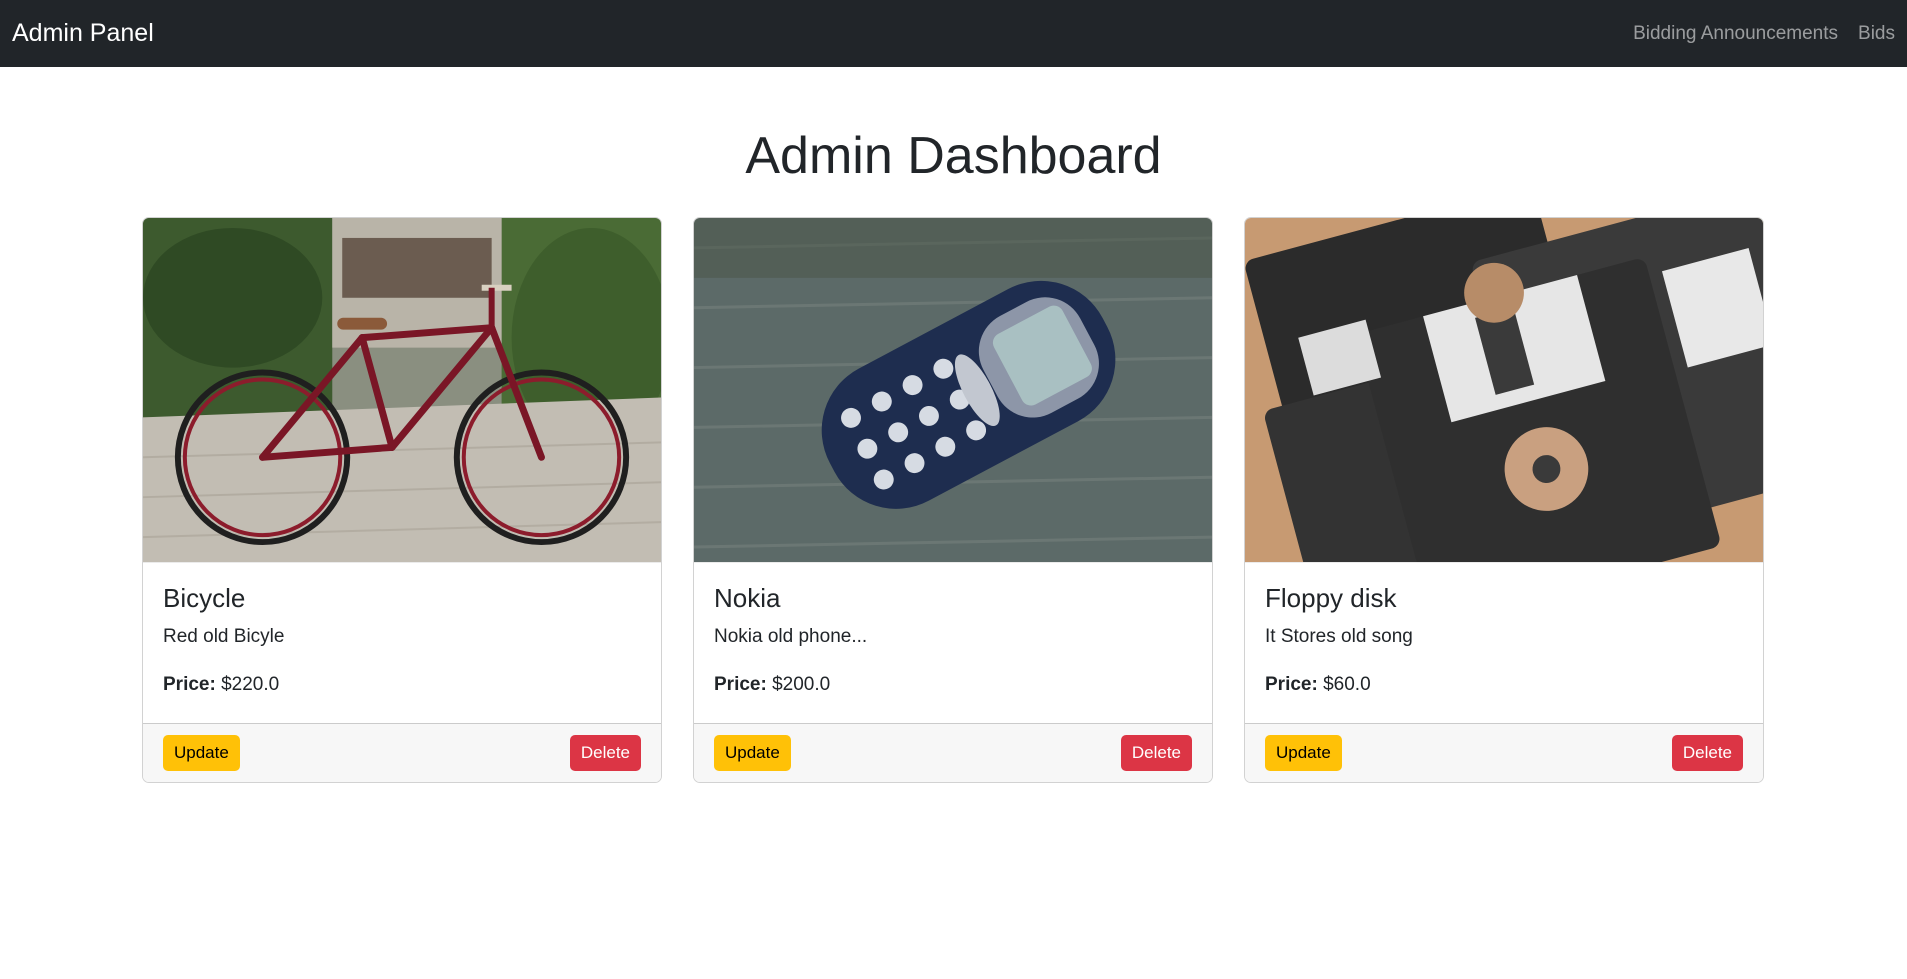 Image resolution: width=1907 pixels, height=979 pixels. Describe the element at coordinates (953, 33) in the screenshot. I see `top-navbar: Admin Panel Bidding Announcements Bids` at that location.